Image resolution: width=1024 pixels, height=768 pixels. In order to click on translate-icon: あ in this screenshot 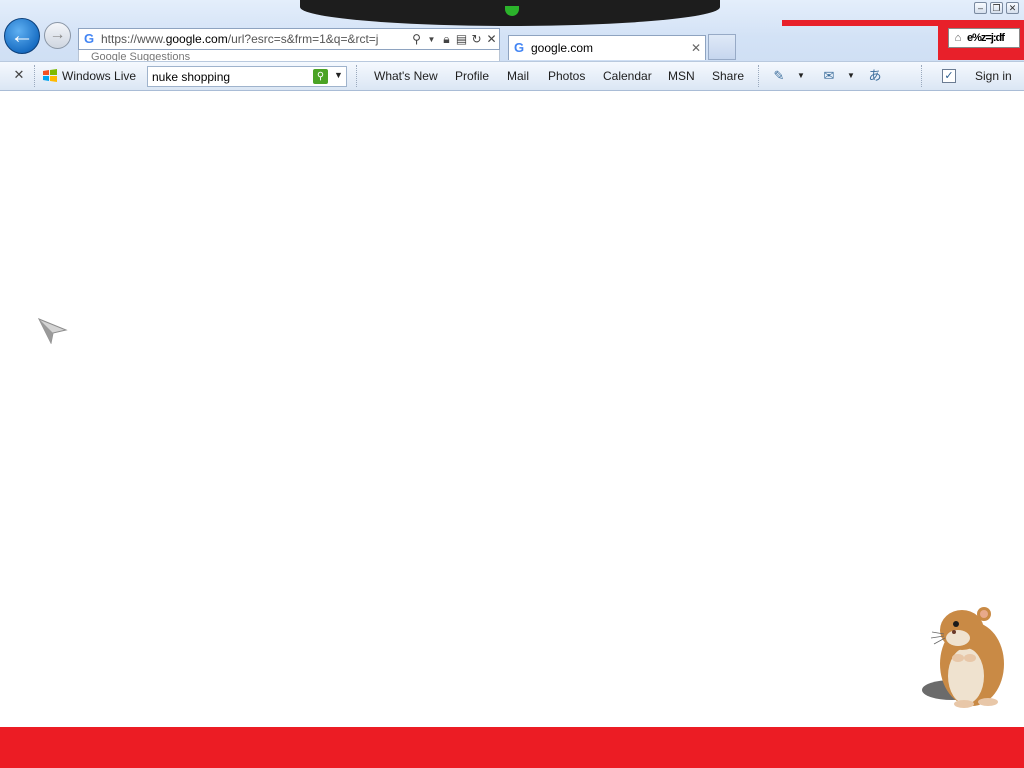, I will do `click(875, 76)`.